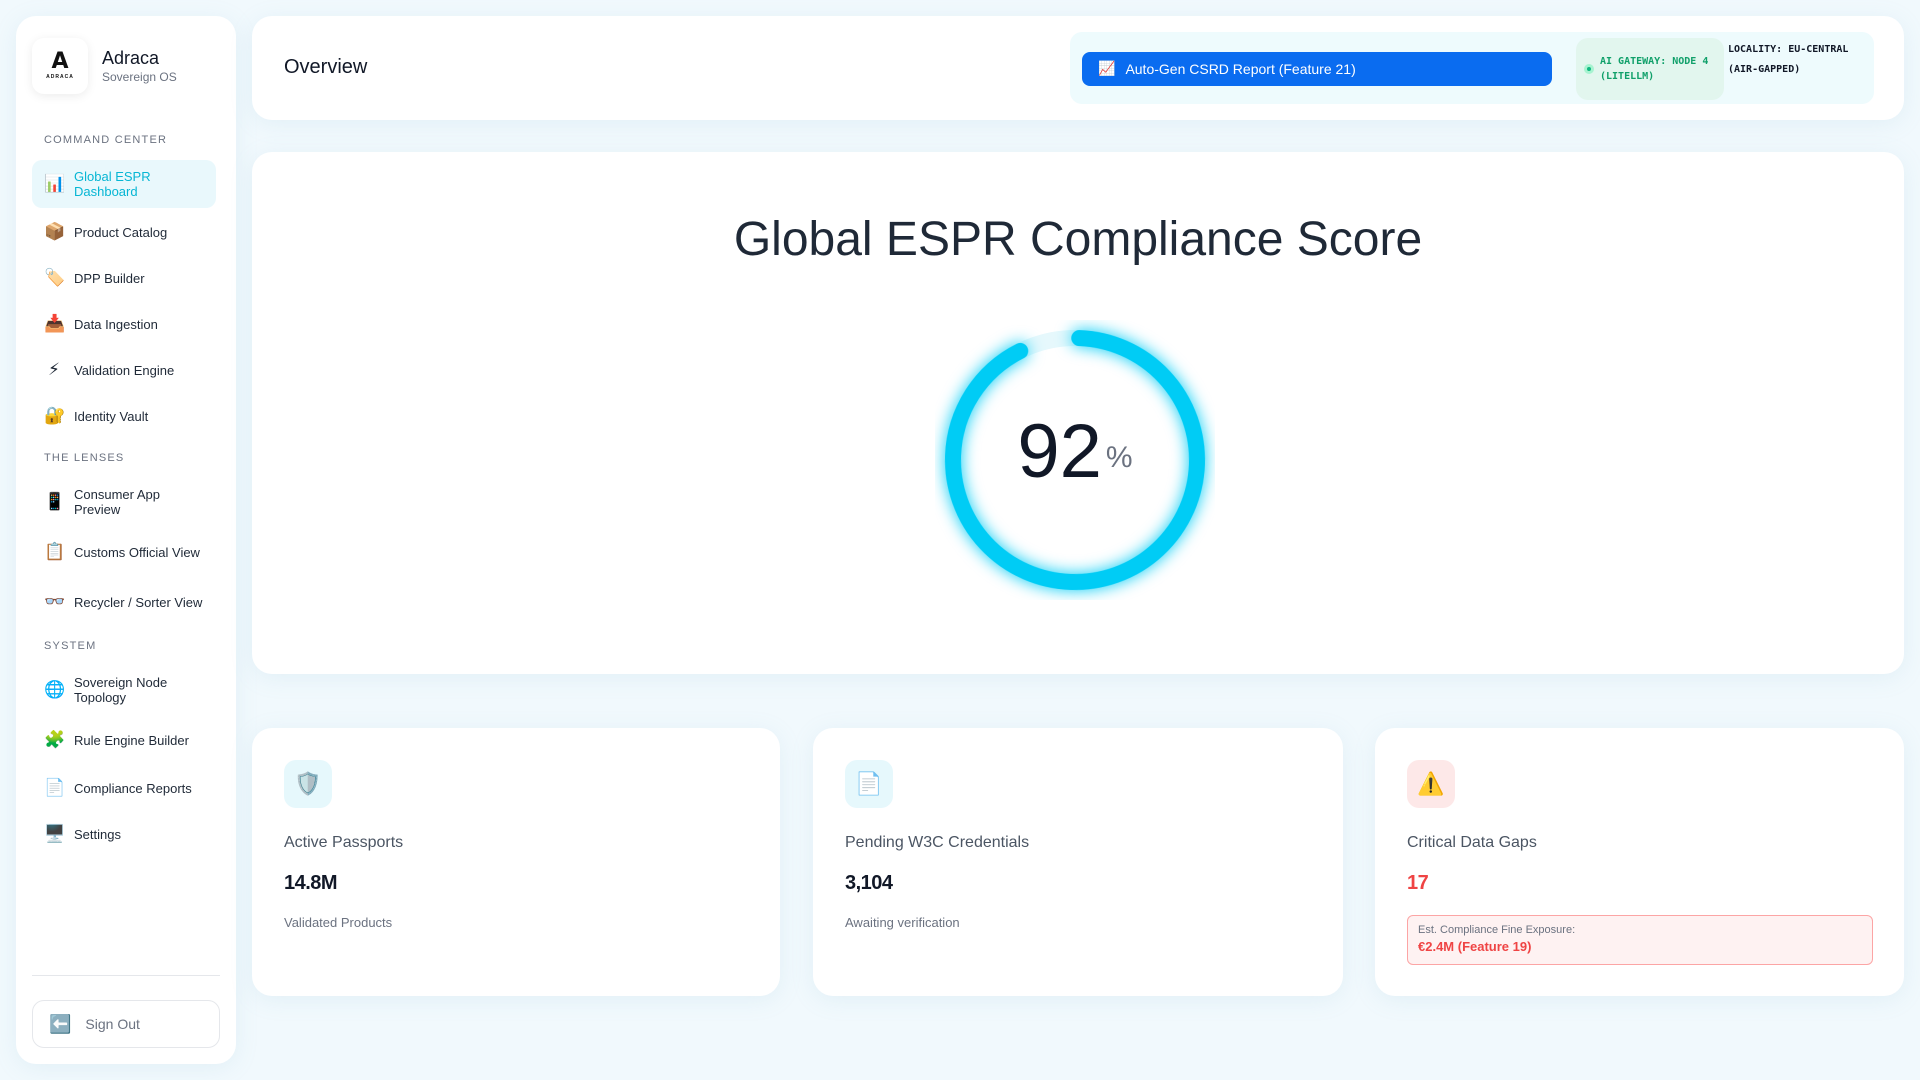 The height and width of the screenshot is (1080, 1920). Describe the element at coordinates (1059, 451) in the screenshot. I see `score-value: 92` at that location.